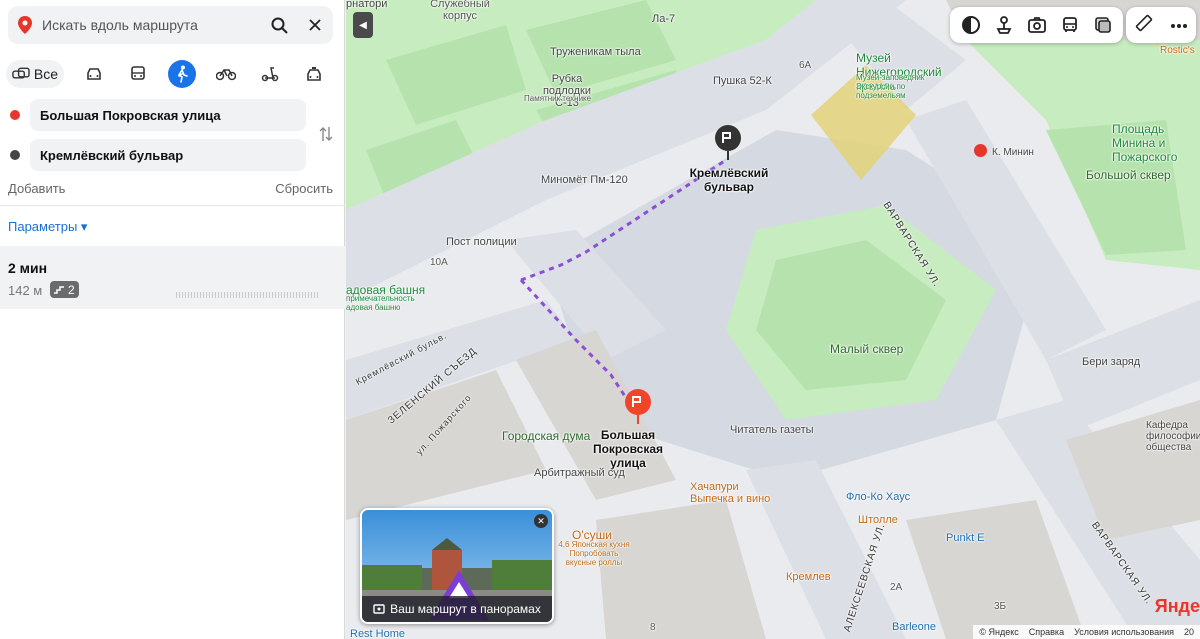  I want to click on label: Площадь Минина и Пожарского, so click(1145, 143).